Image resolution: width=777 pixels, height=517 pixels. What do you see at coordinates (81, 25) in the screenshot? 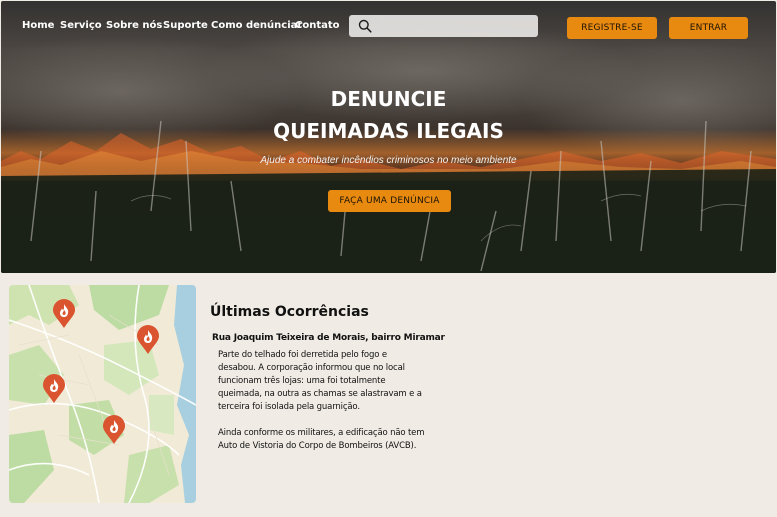
I see `nav-servico: Serviço` at bounding box center [81, 25].